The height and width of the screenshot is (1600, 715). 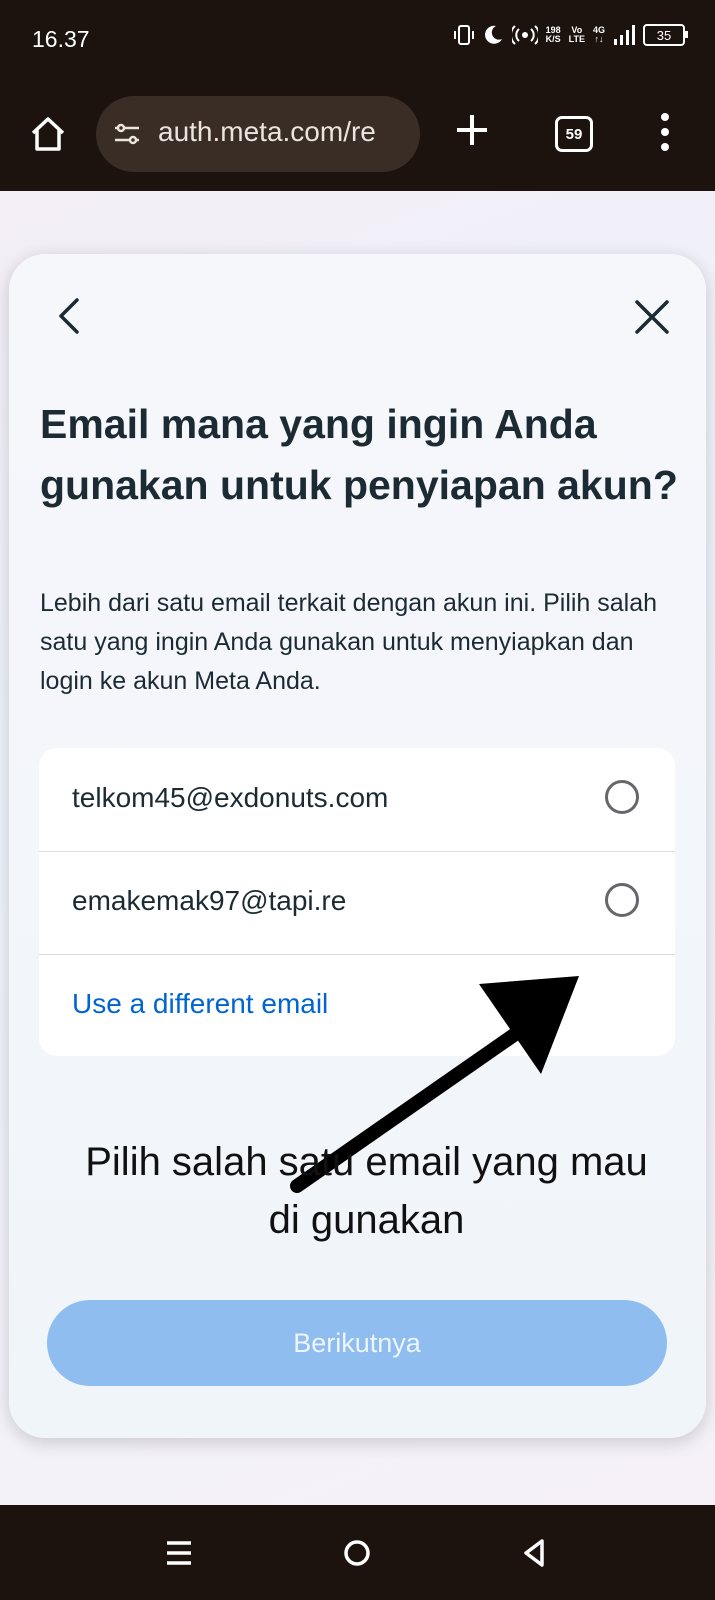 I want to click on tab-count: 59, so click(x=574, y=134).